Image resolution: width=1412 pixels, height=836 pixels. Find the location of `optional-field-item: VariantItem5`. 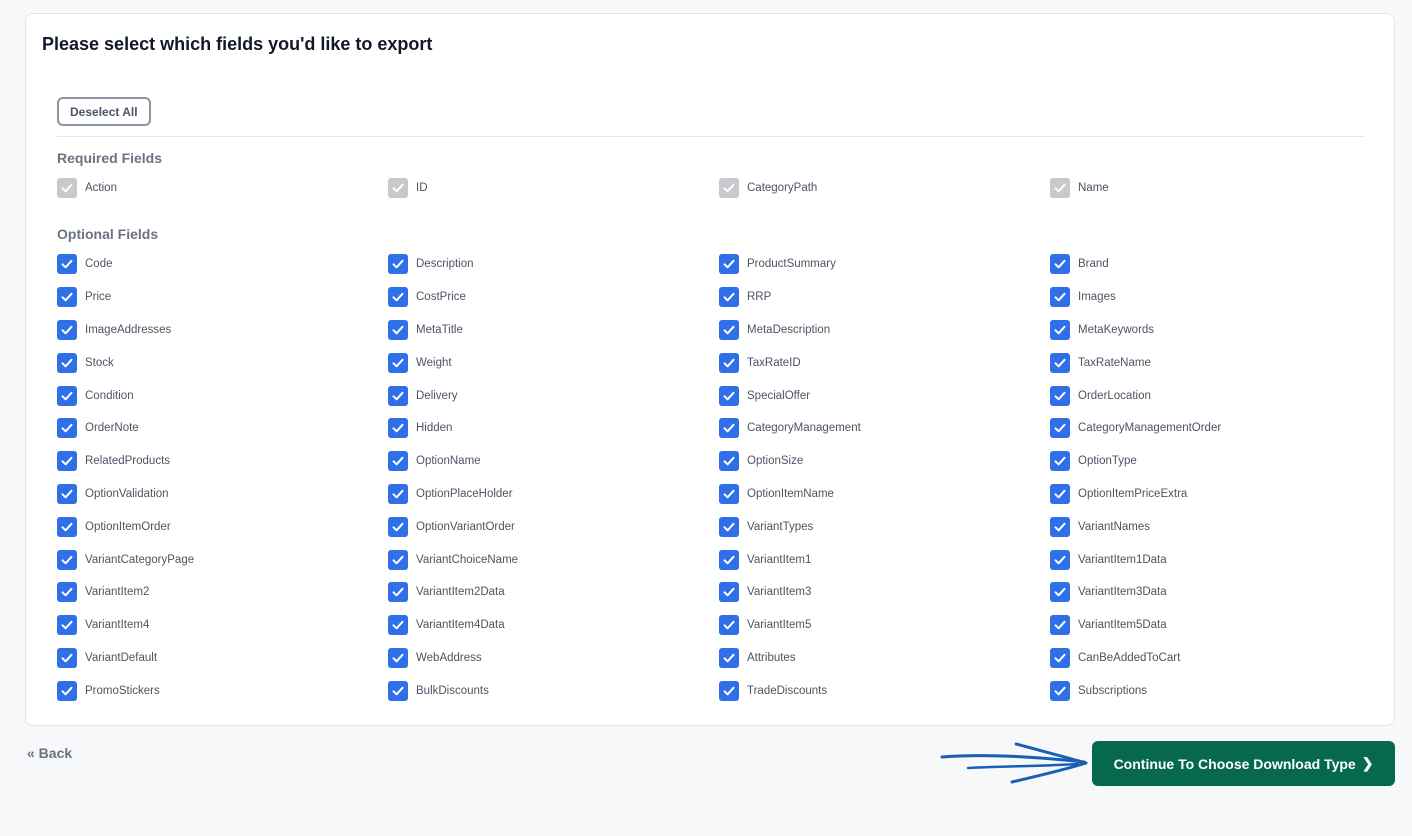

optional-field-item: VariantItem5 is located at coordinates (884, 625).